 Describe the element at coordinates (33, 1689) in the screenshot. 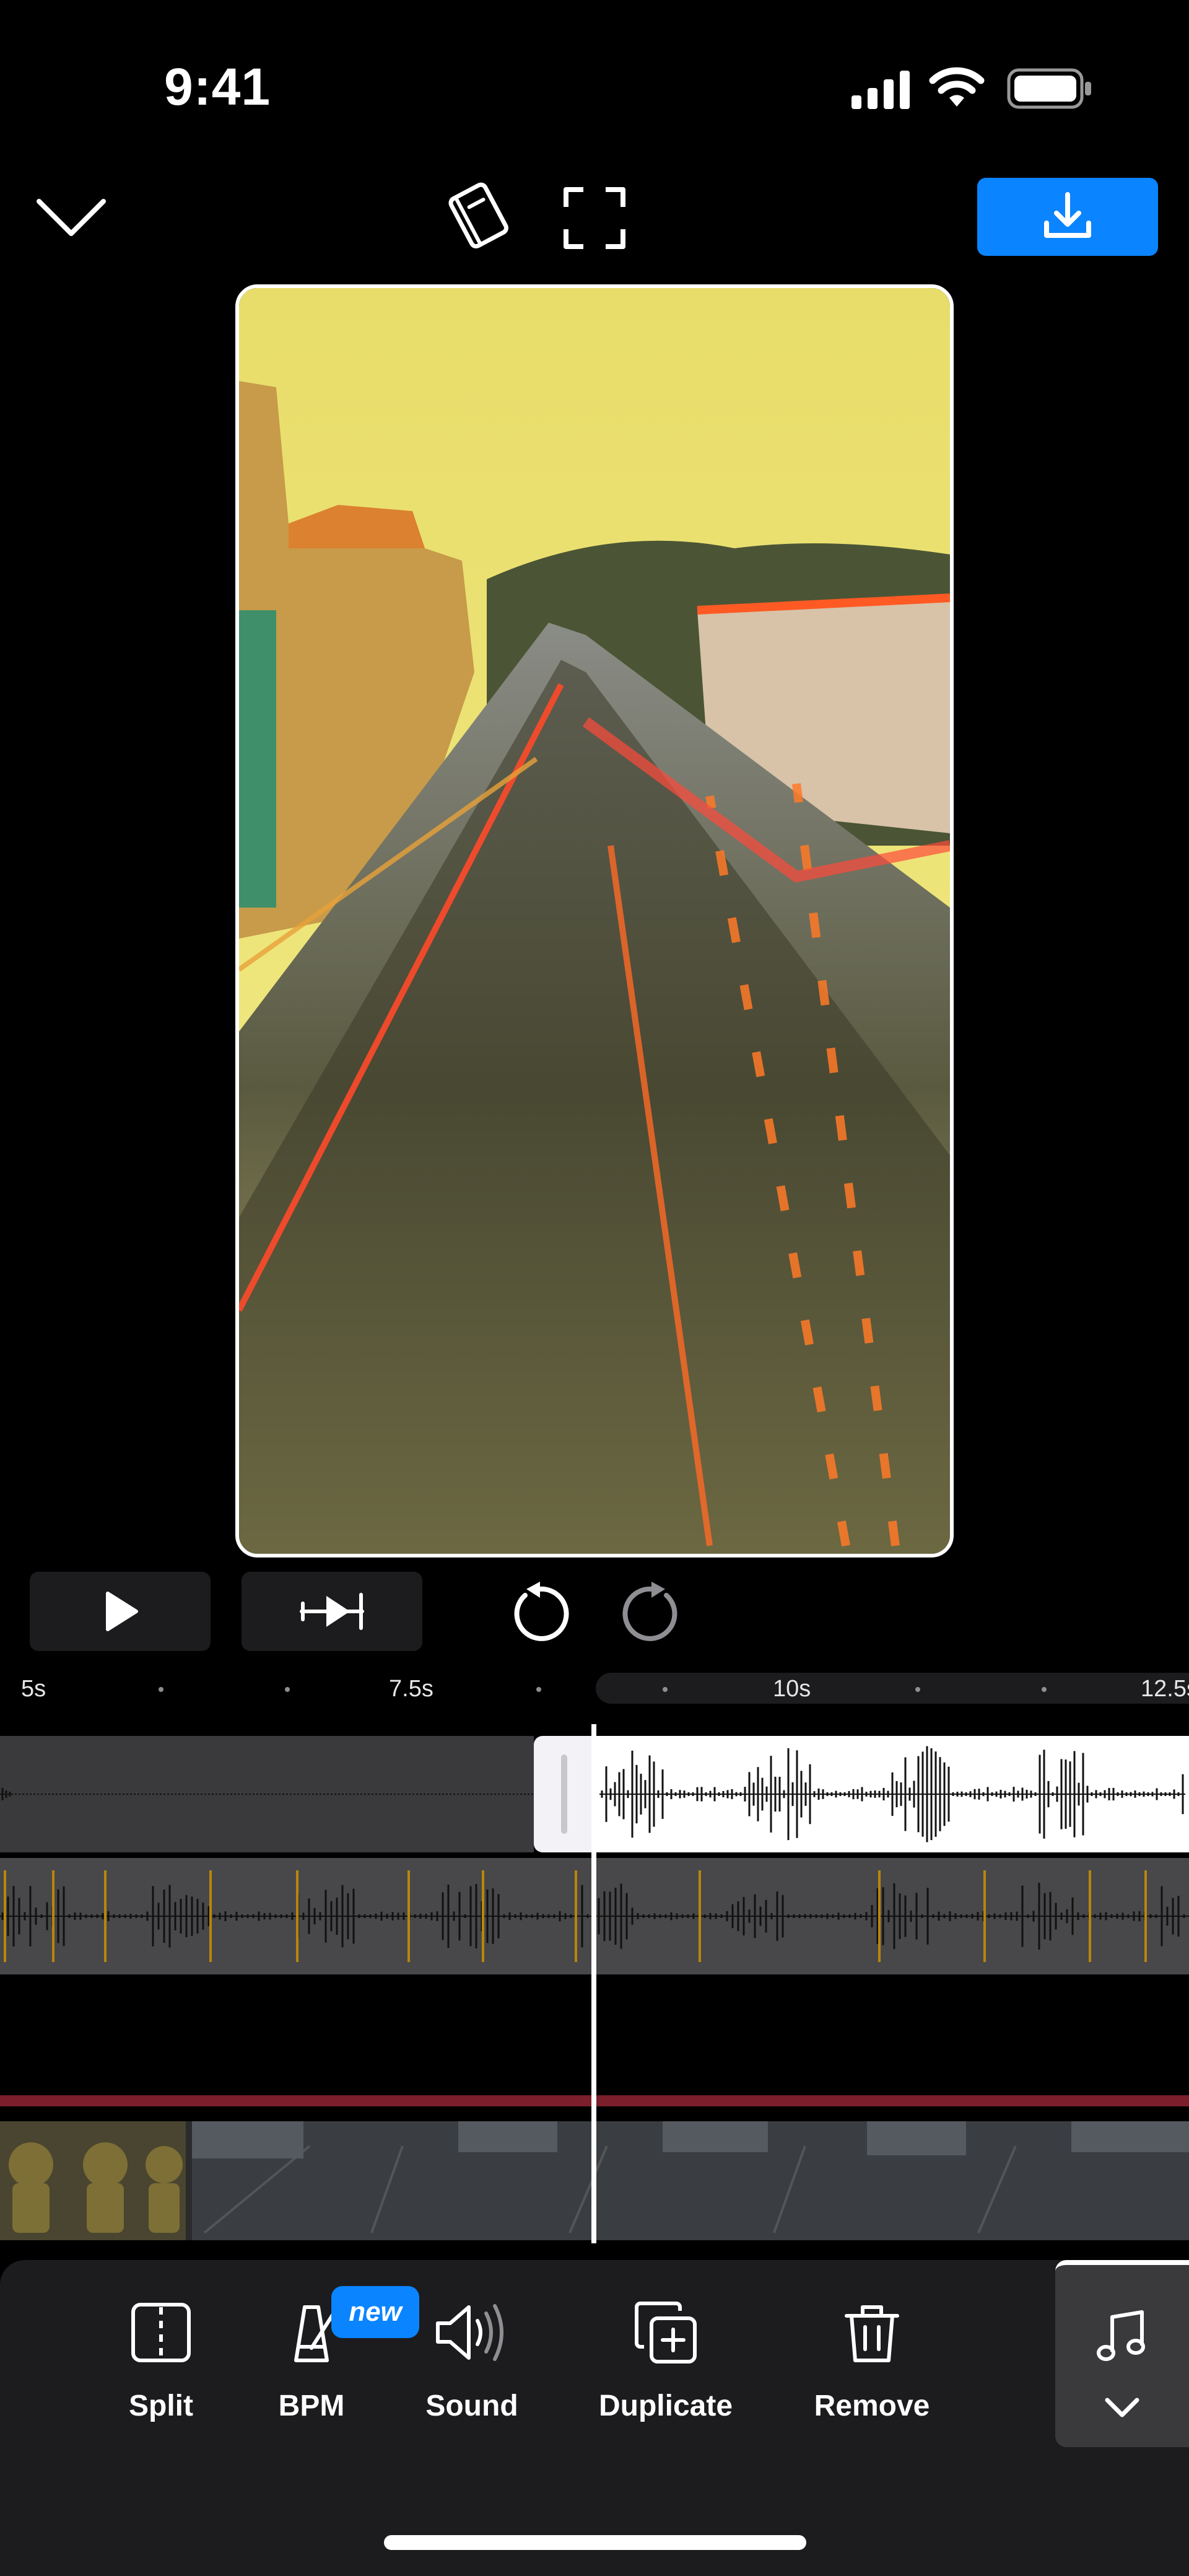

I see `ruler-label: 5s` at that location.